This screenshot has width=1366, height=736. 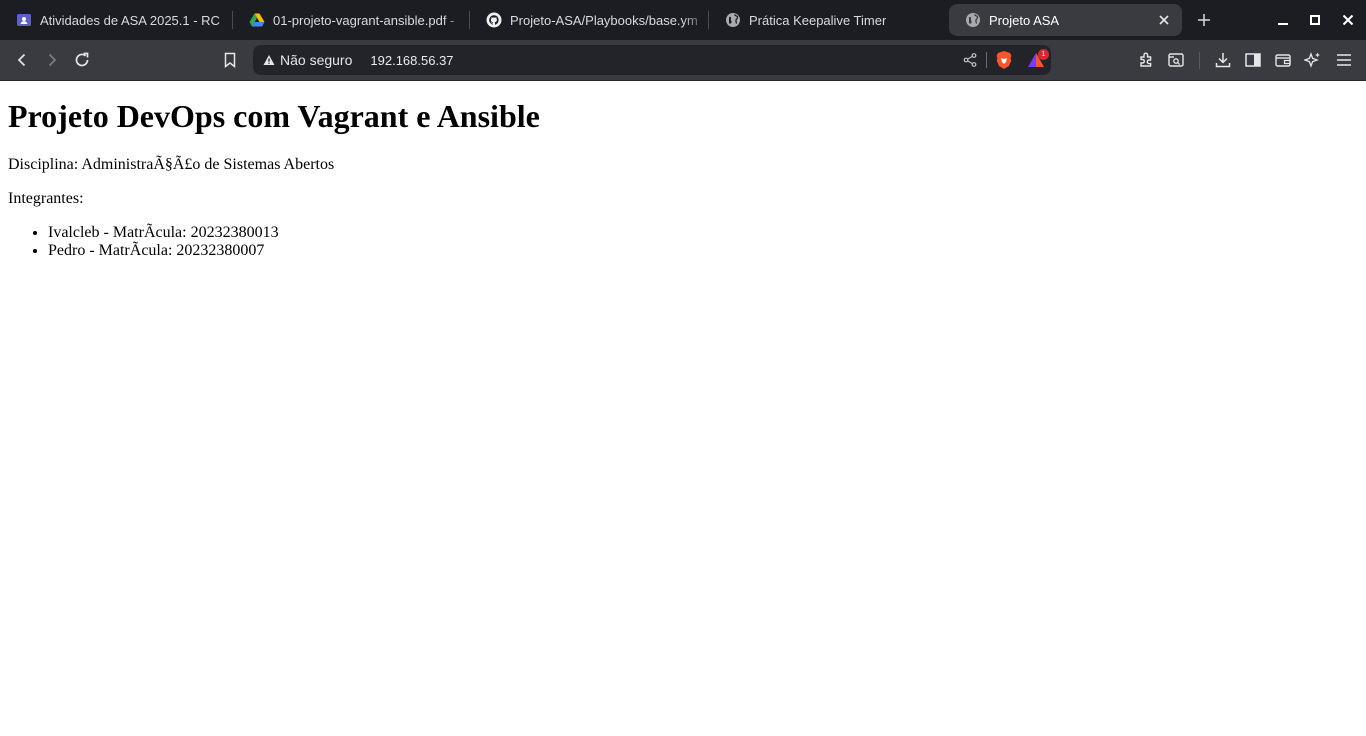 What do you see at coordinates (494, 20) in the screenshot?
I see `github-icon` at bounding box center [494, 20].